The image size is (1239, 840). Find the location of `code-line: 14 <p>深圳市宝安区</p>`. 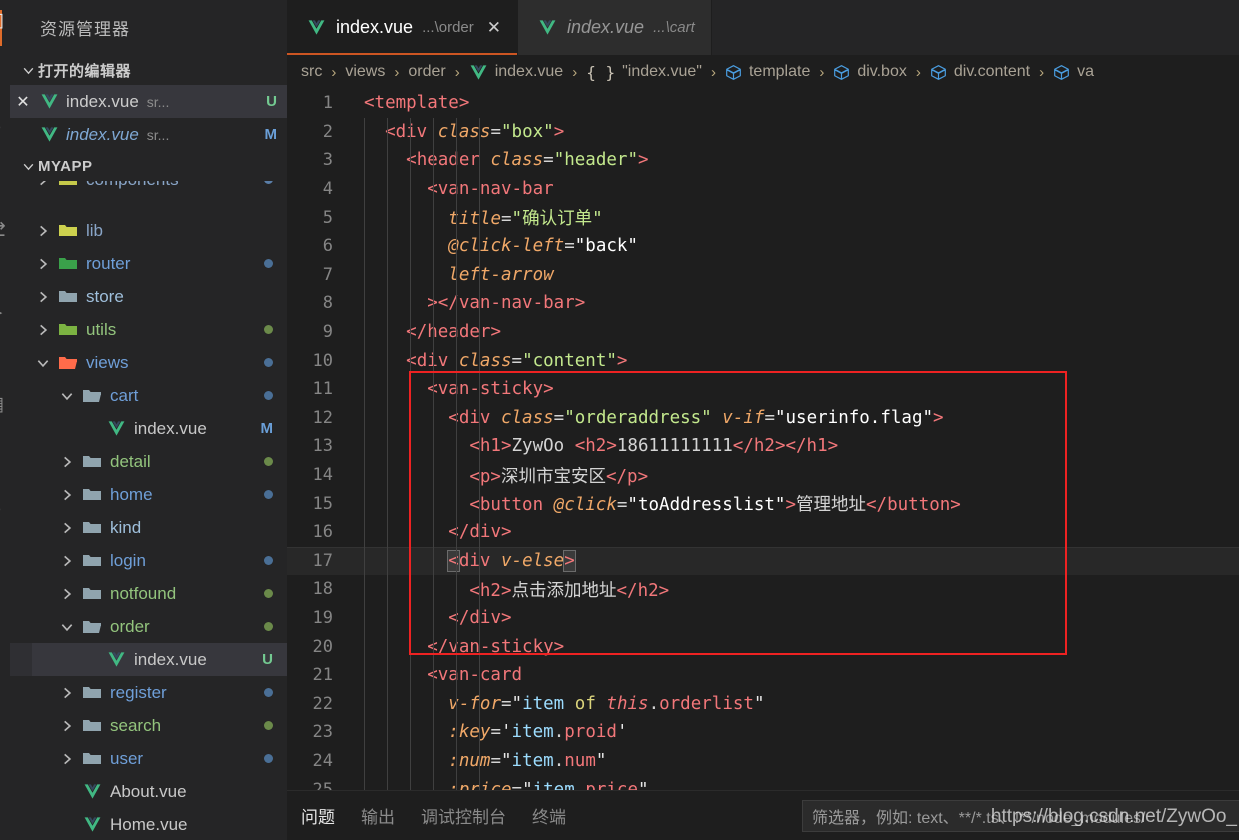

code-line: 14 <p>深圳市宝安区</p> is located at coordinates (763, 475).